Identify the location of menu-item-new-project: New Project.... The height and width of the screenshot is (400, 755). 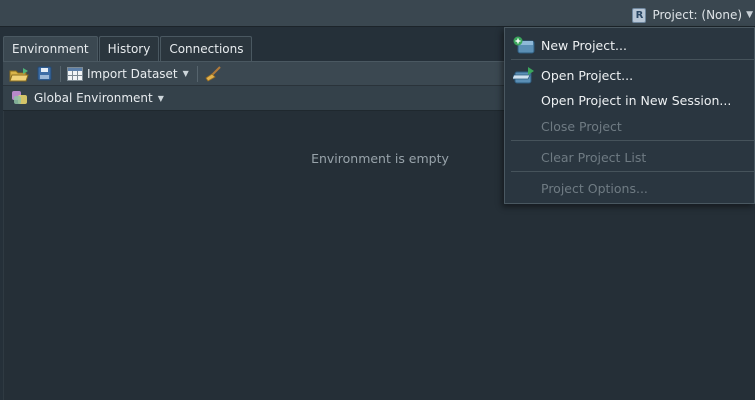
(629, 45).